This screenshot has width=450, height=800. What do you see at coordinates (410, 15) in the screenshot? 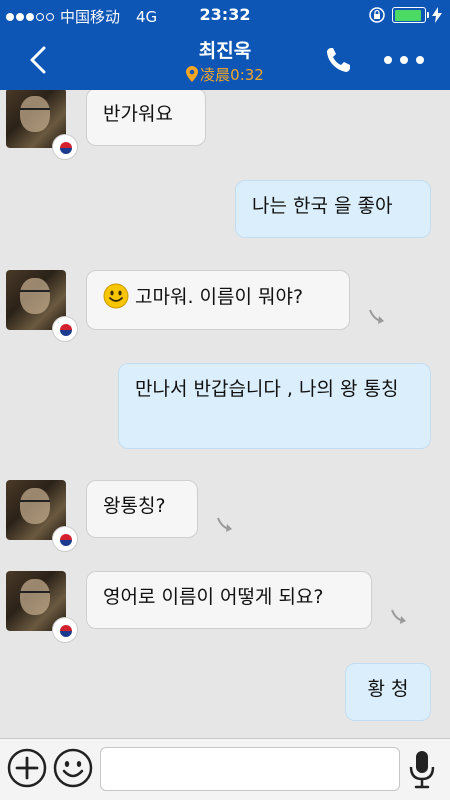
I see `battery-icon` at bounding box center [410, 15].